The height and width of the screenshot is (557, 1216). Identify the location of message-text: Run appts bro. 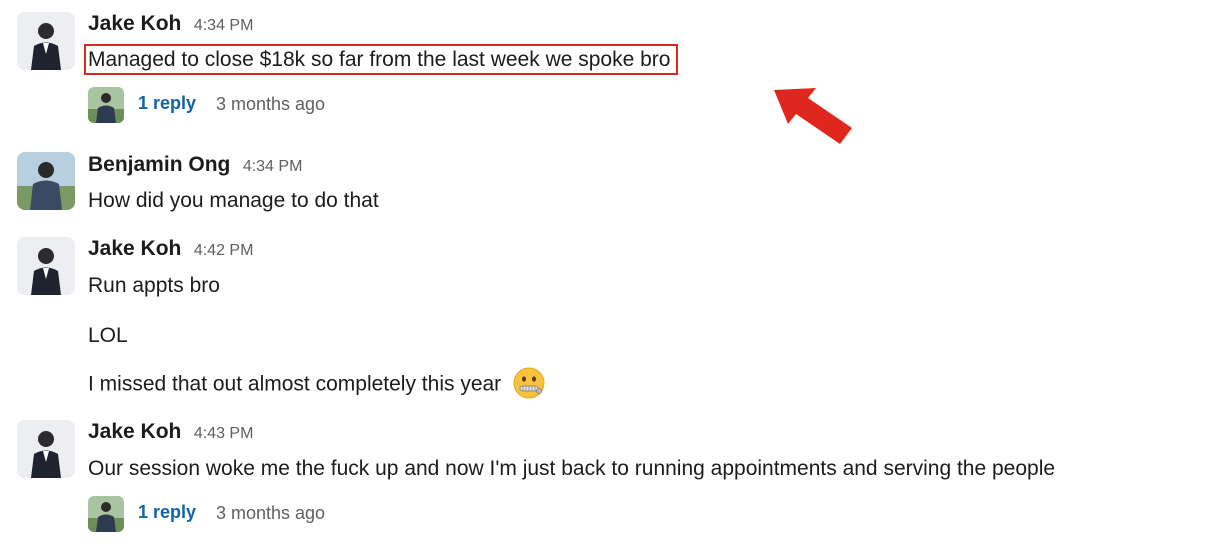
(154, 285).